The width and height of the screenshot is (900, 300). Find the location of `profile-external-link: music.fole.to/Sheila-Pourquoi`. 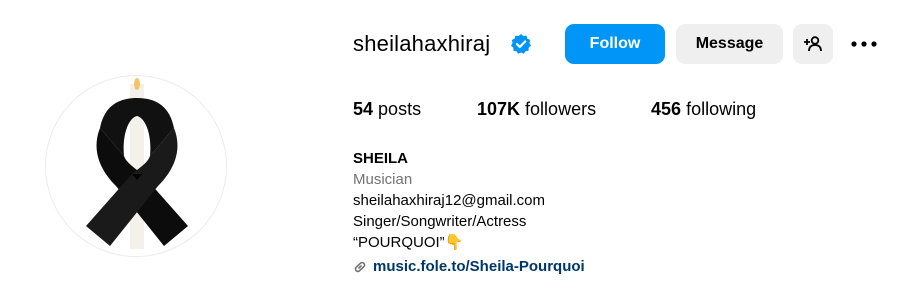

profile-external-link: music.fole.to/Sheila-Pourquoi is located at coordinates (469, 266).